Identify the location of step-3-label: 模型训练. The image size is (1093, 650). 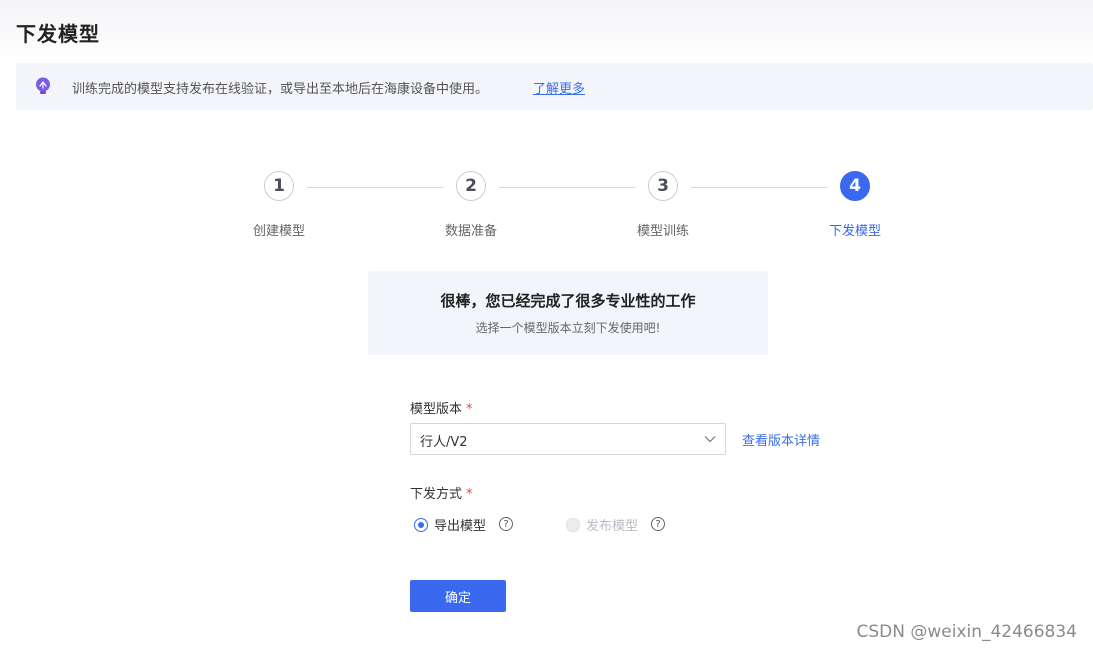
(662, 231).